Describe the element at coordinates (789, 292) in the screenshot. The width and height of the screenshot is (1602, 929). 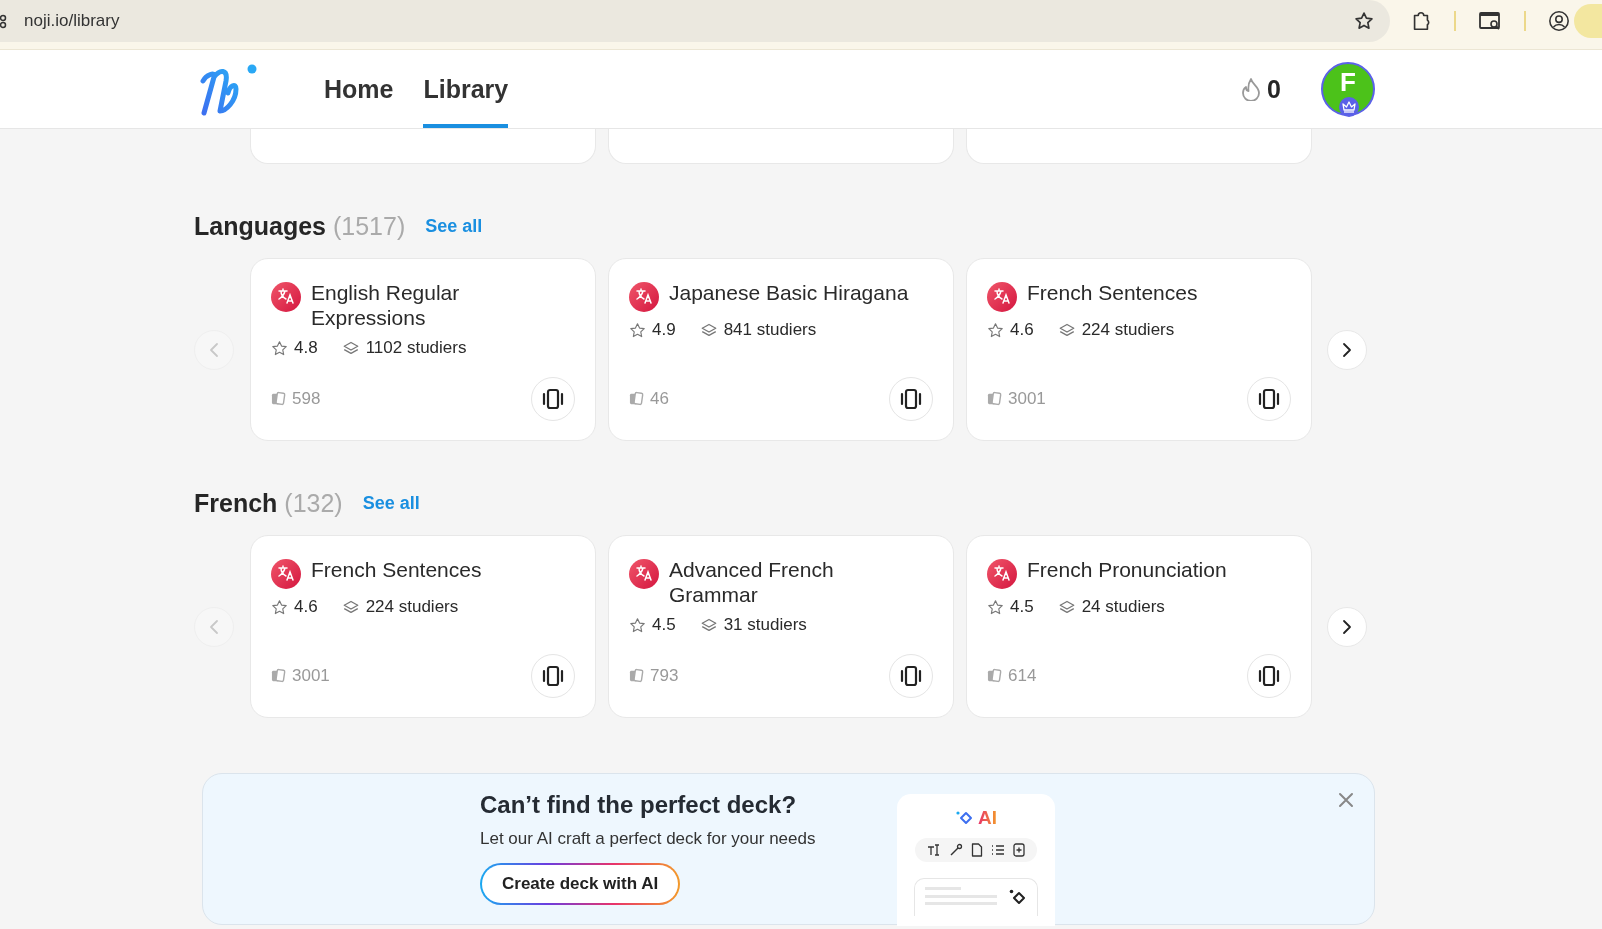
I see `deck-title: Japanese Basic Hiragana` at that location.